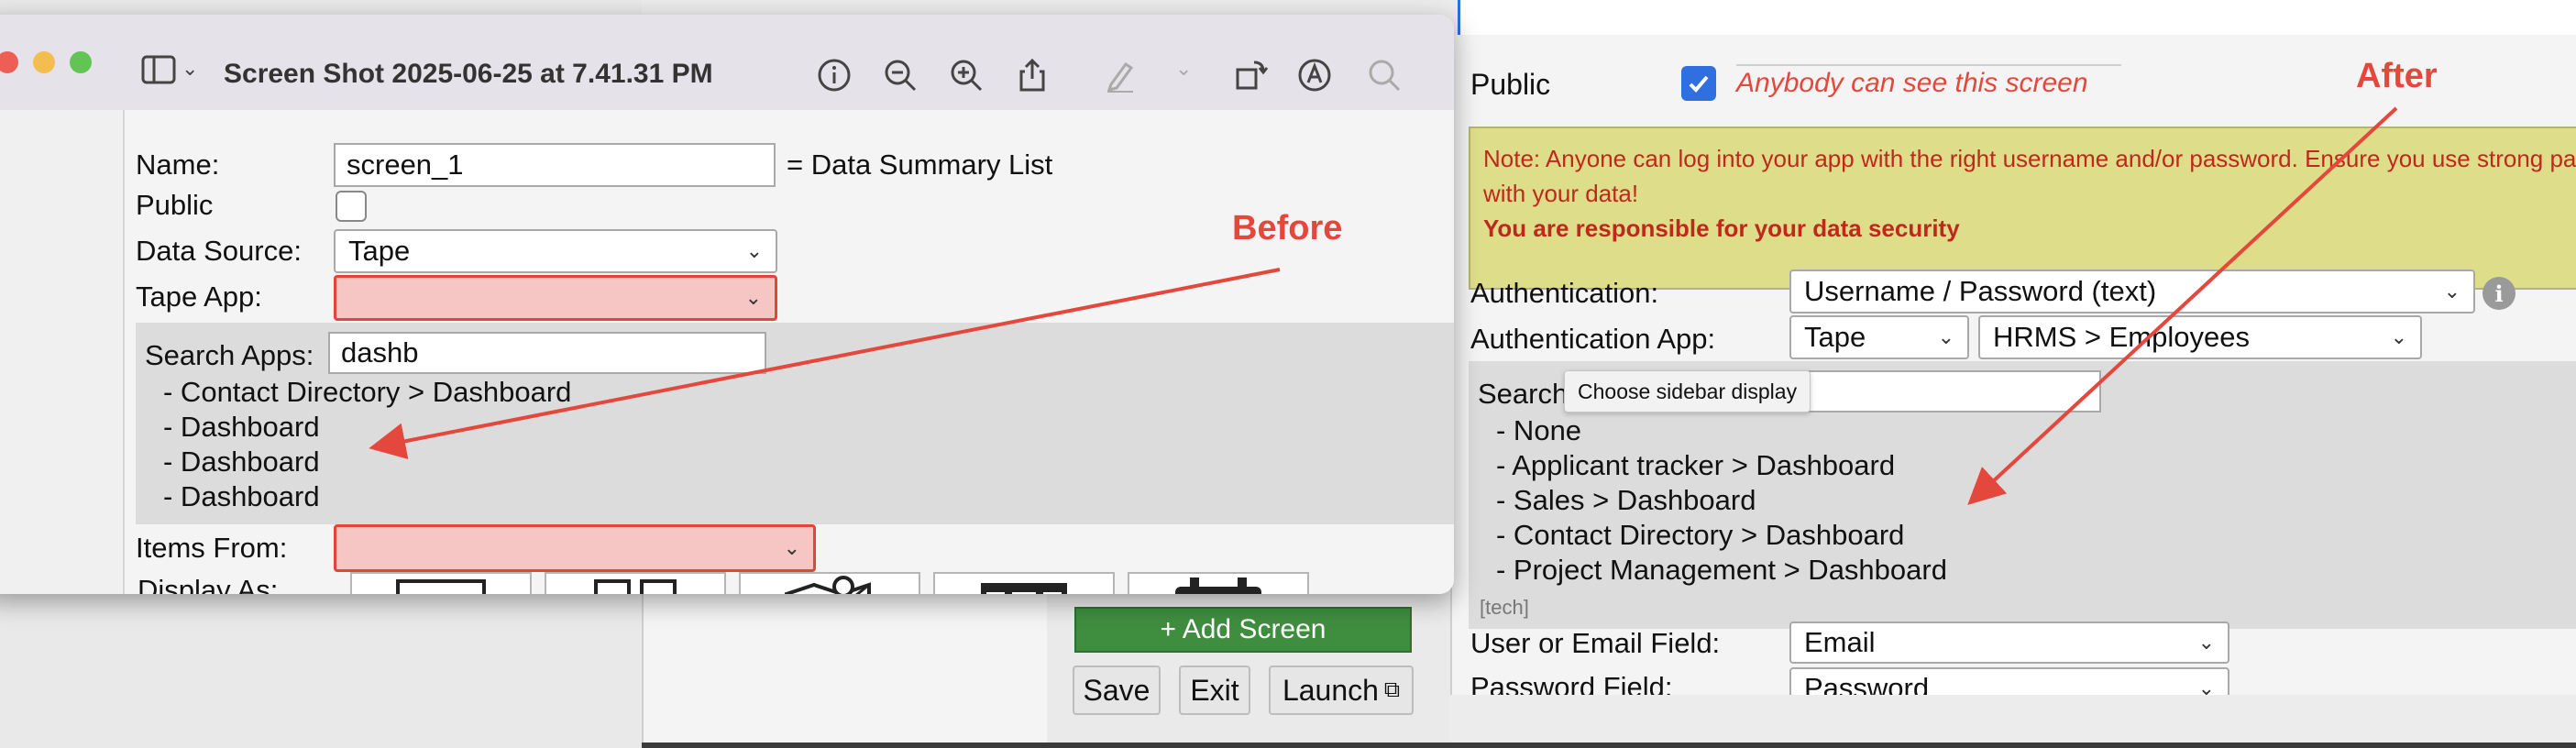 This screenshot has width=2576, height=748. Describe the element at coordinates (2182, 305) in the screenshot. I see `after-arrow` at that location.